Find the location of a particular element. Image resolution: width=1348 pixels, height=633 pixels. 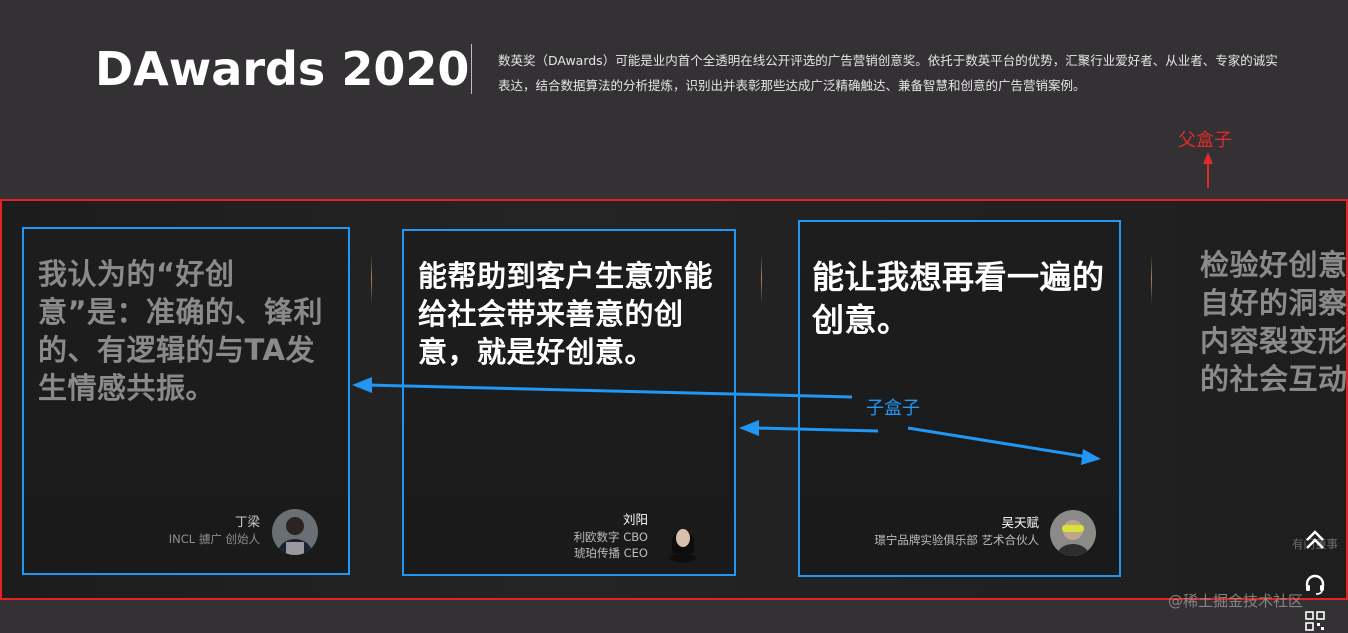

qr-code-icon is located at coordinates (1315, 621).